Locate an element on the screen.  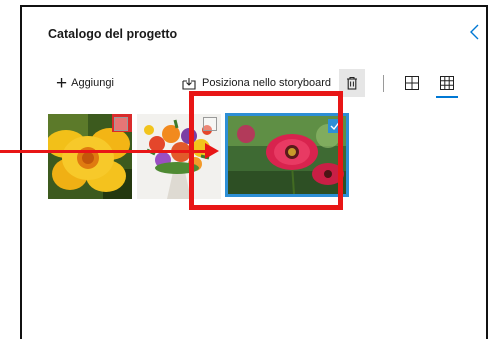
trash-icon is located at coordinates (352, 83).